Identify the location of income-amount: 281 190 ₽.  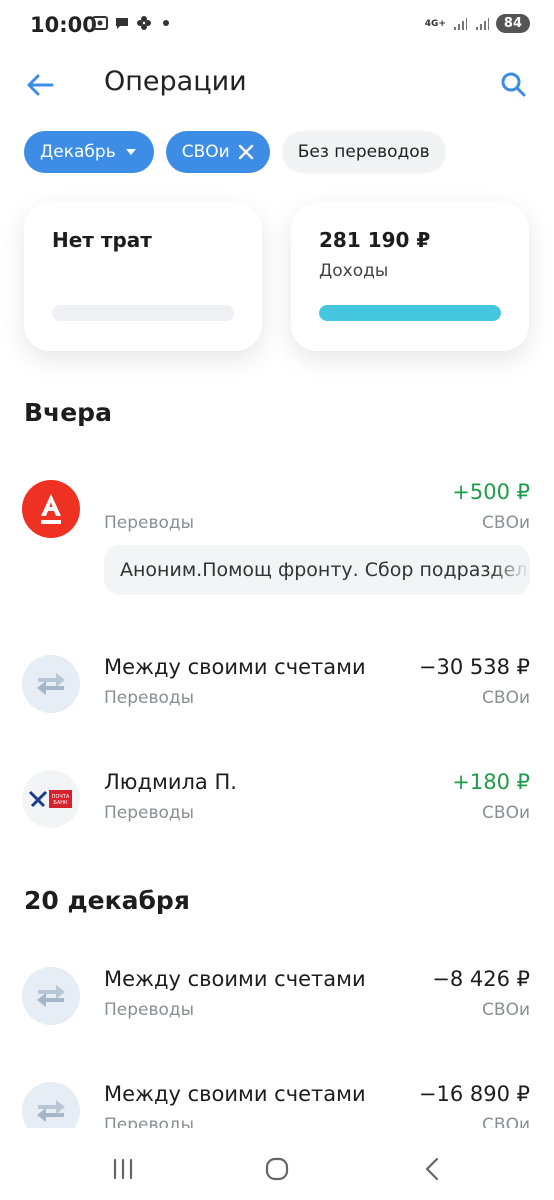
(375, 240).